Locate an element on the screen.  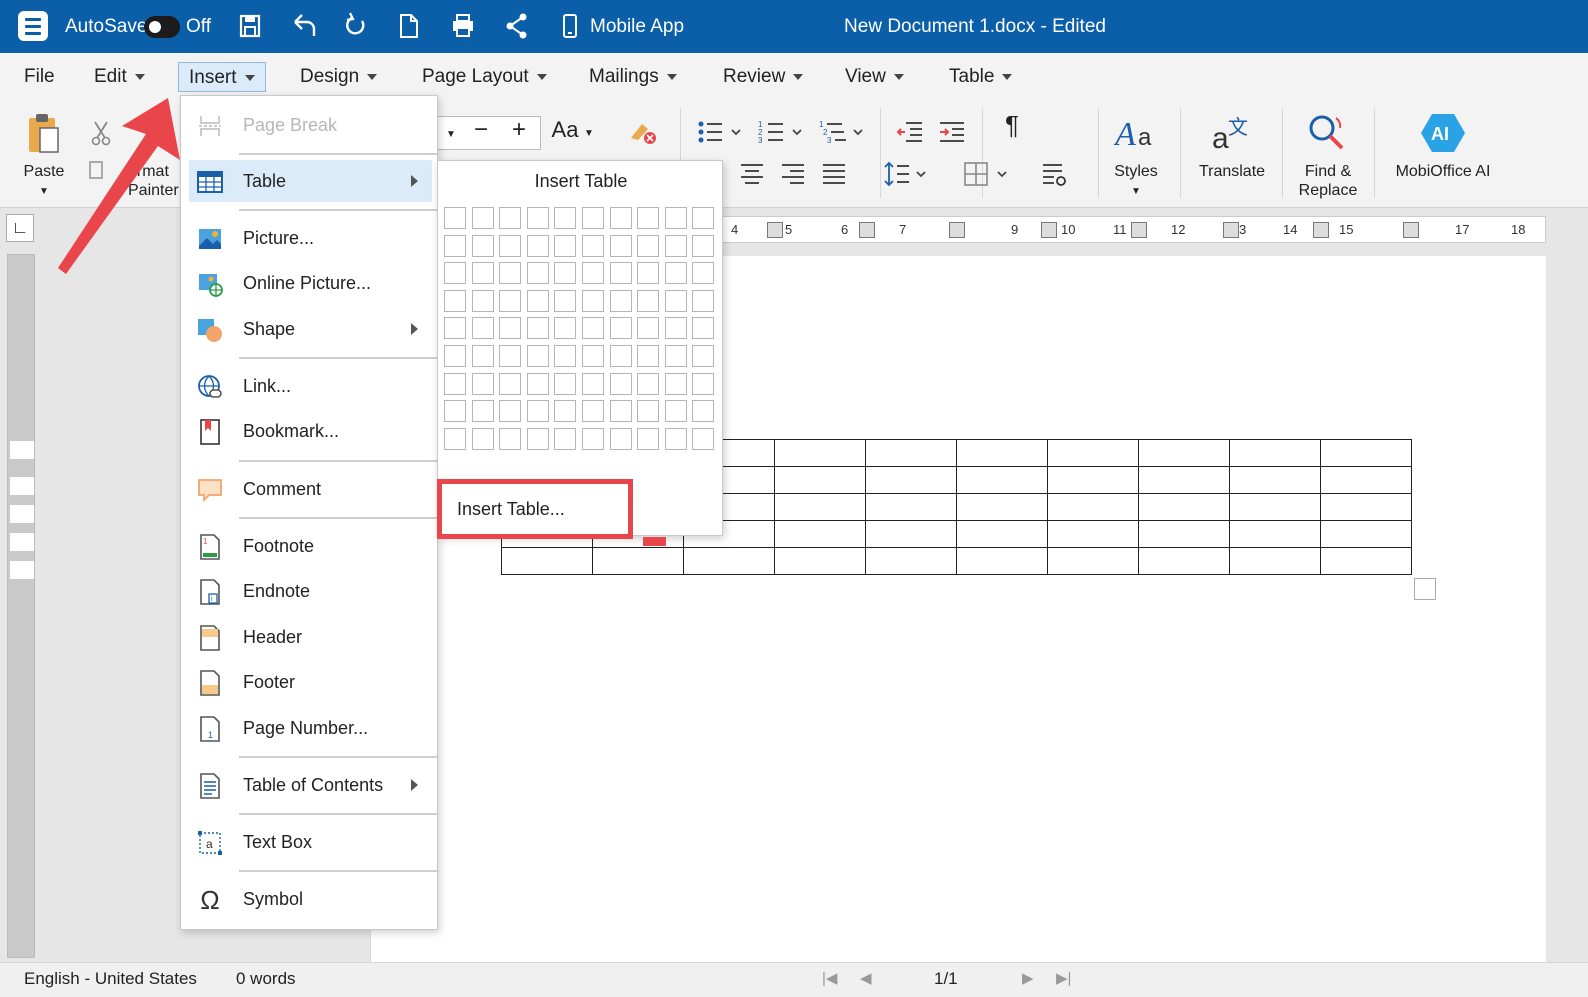
line-spacing-icon is located at coordinates (907, 174).